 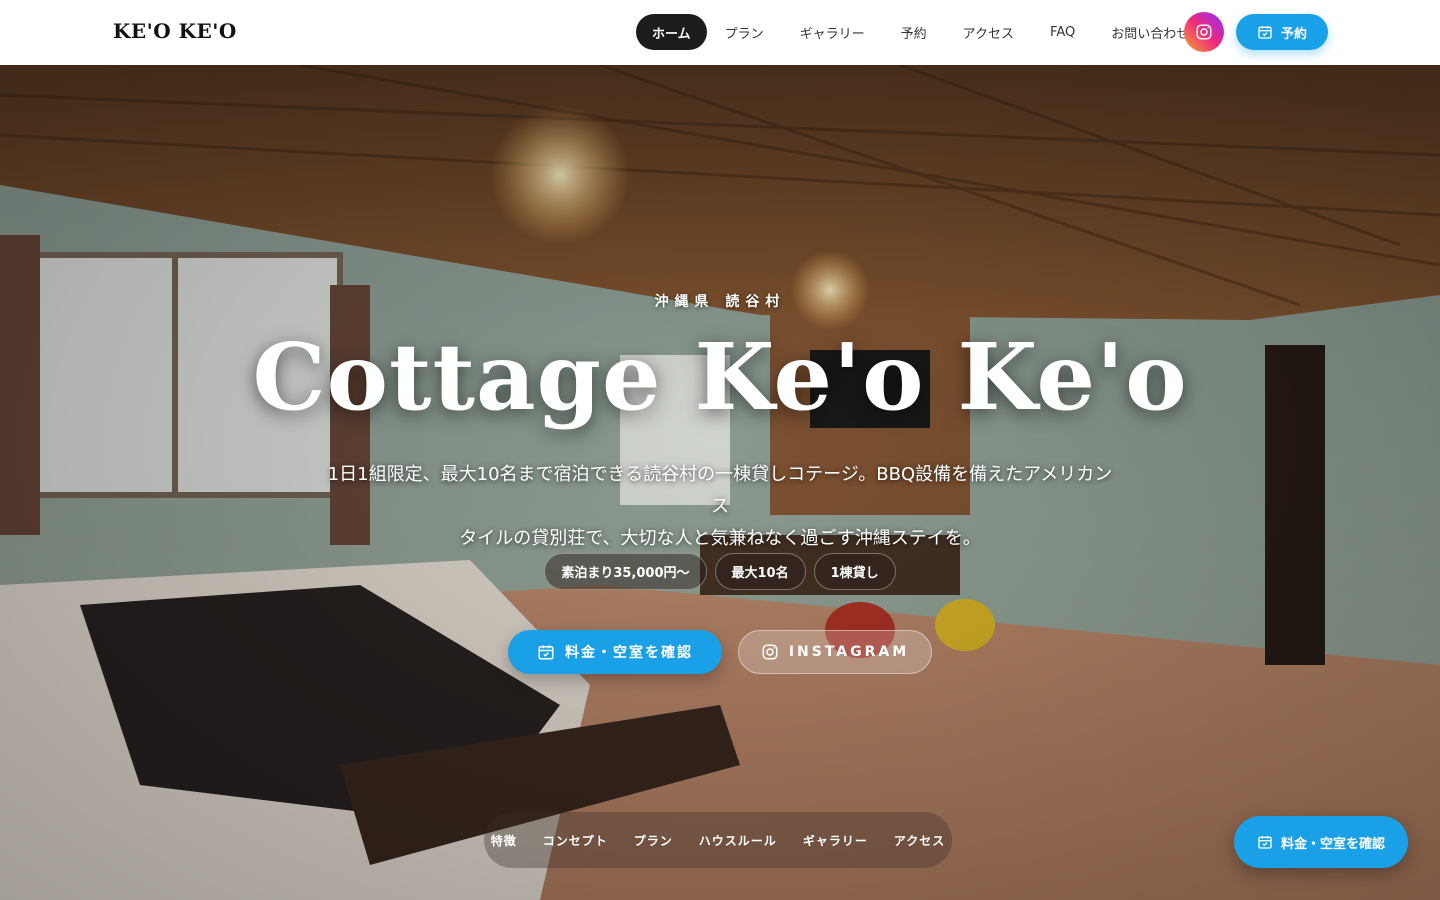 I want to click on reserve-button-label: 予約, so click(x=1293, y=34).